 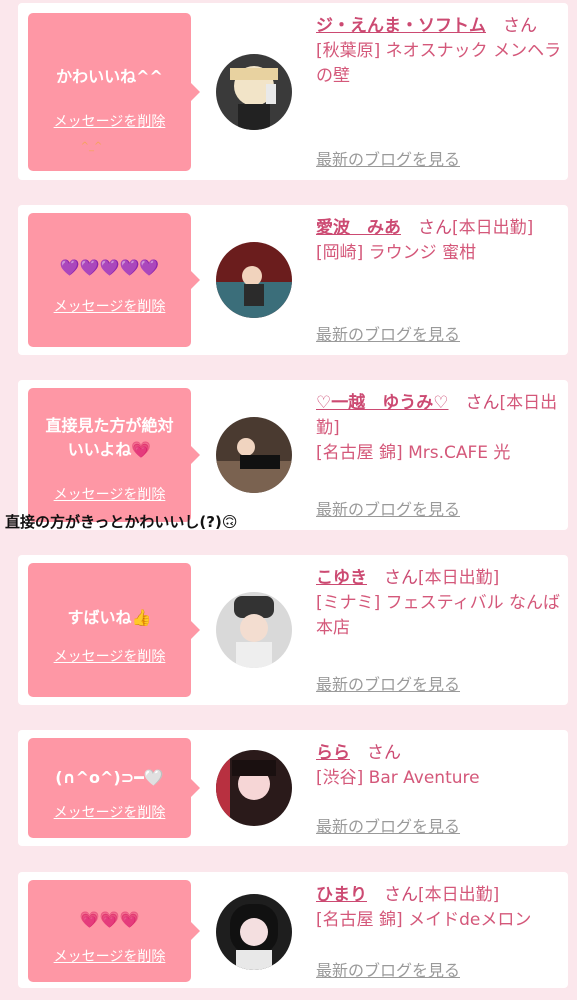 What do you see at coordinates (114, 92) in the screenshot?
I see `message-bubble: かわいいね^^ メッセージを削除 ^_^` at bounding box center [114, 92].